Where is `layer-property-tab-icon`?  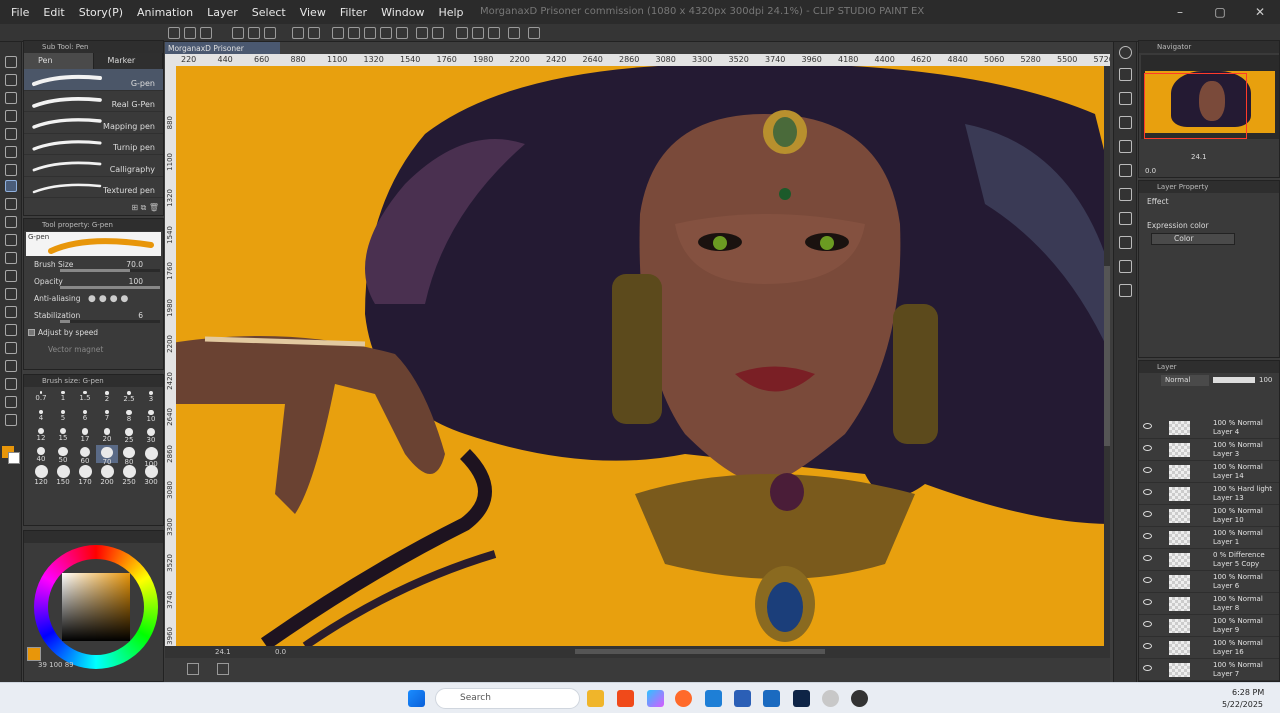 layer-property-tab-icon is located at coordinates (1125, 146).